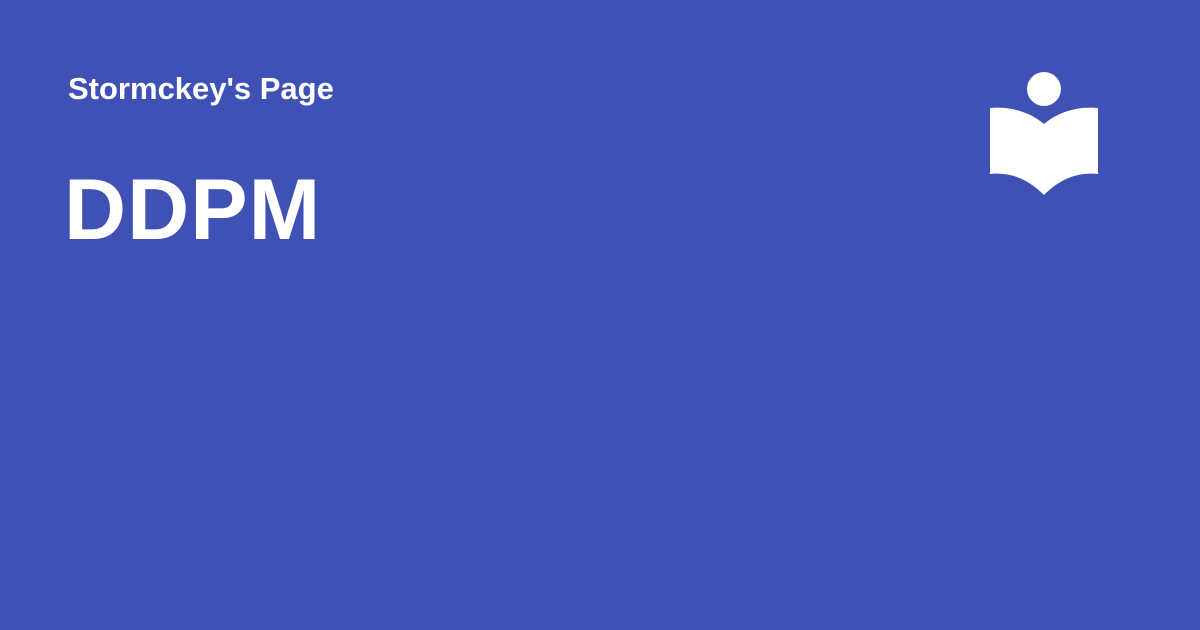 The width and height of the screenshot is (1200, 630). I want to click on reader-book-icon, so click(1044, 134).